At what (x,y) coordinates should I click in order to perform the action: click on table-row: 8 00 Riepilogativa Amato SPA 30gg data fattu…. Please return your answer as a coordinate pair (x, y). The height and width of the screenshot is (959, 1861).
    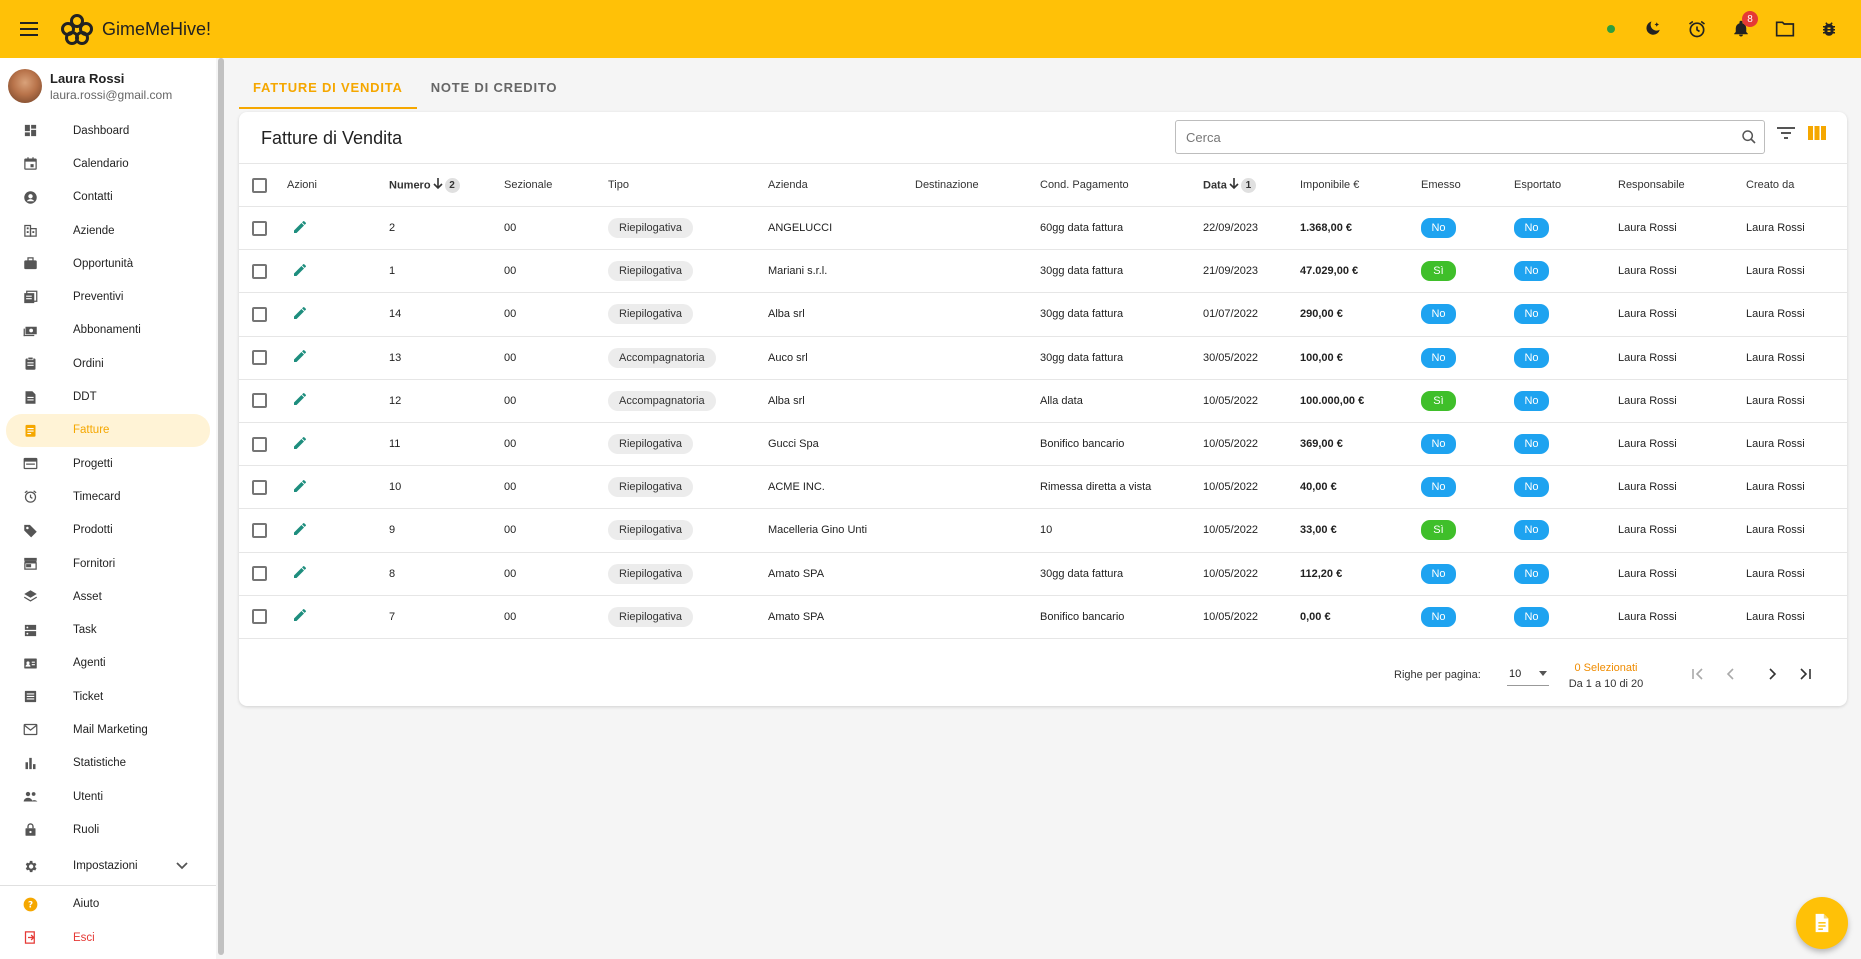
    Looking at the image, I should click on (1043, 574).